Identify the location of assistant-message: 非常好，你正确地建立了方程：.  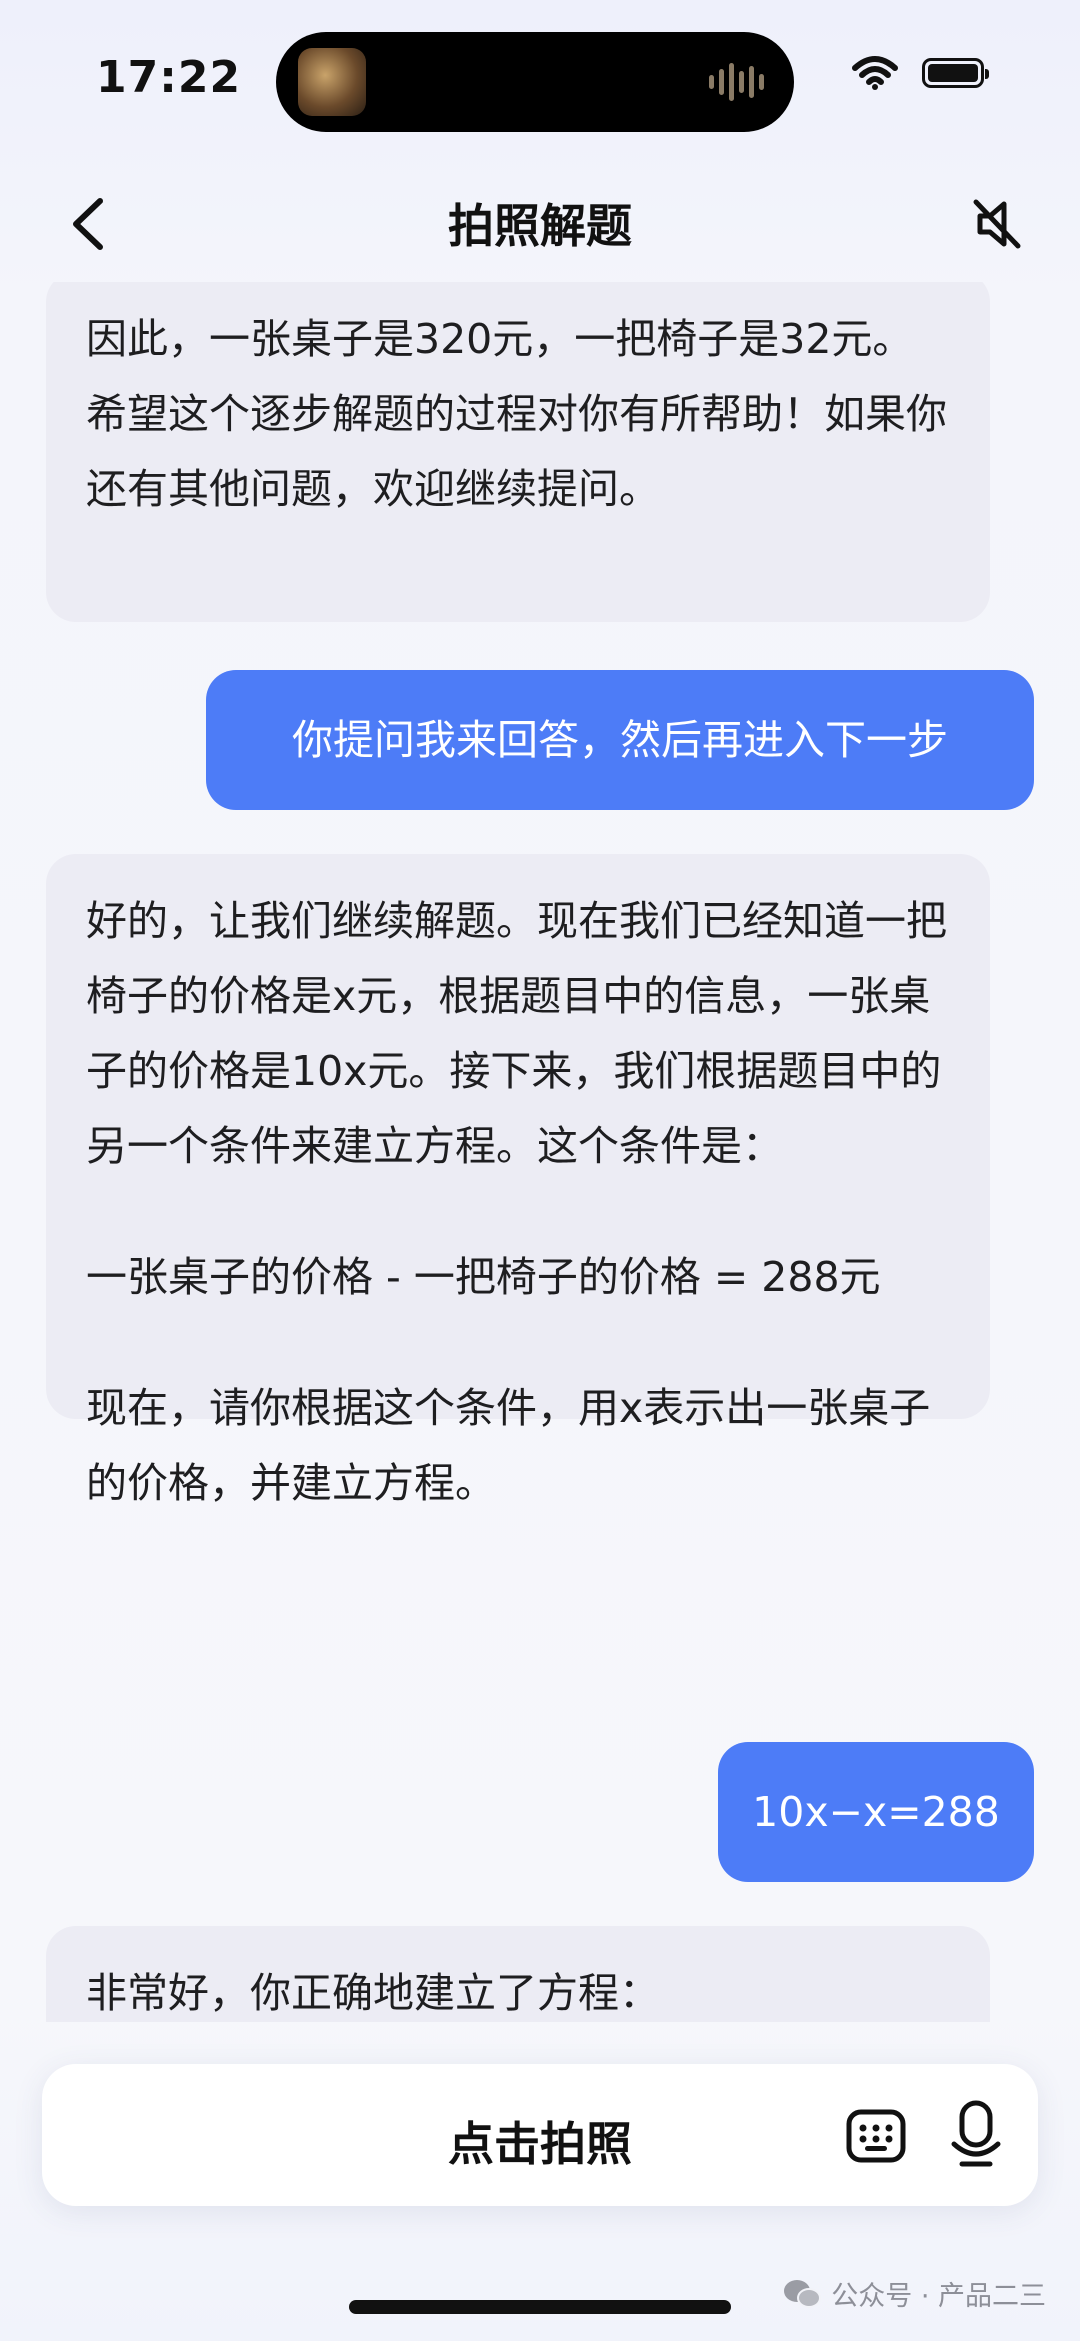
(518, 1974).